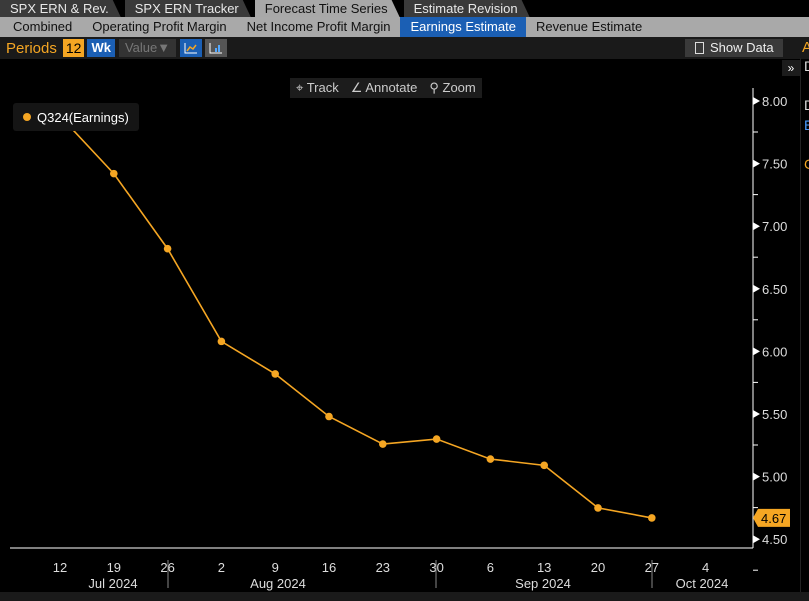 This screenshot has width=809, height=601. I want to click on y-tick-label: 7.50, so click(774, 164).